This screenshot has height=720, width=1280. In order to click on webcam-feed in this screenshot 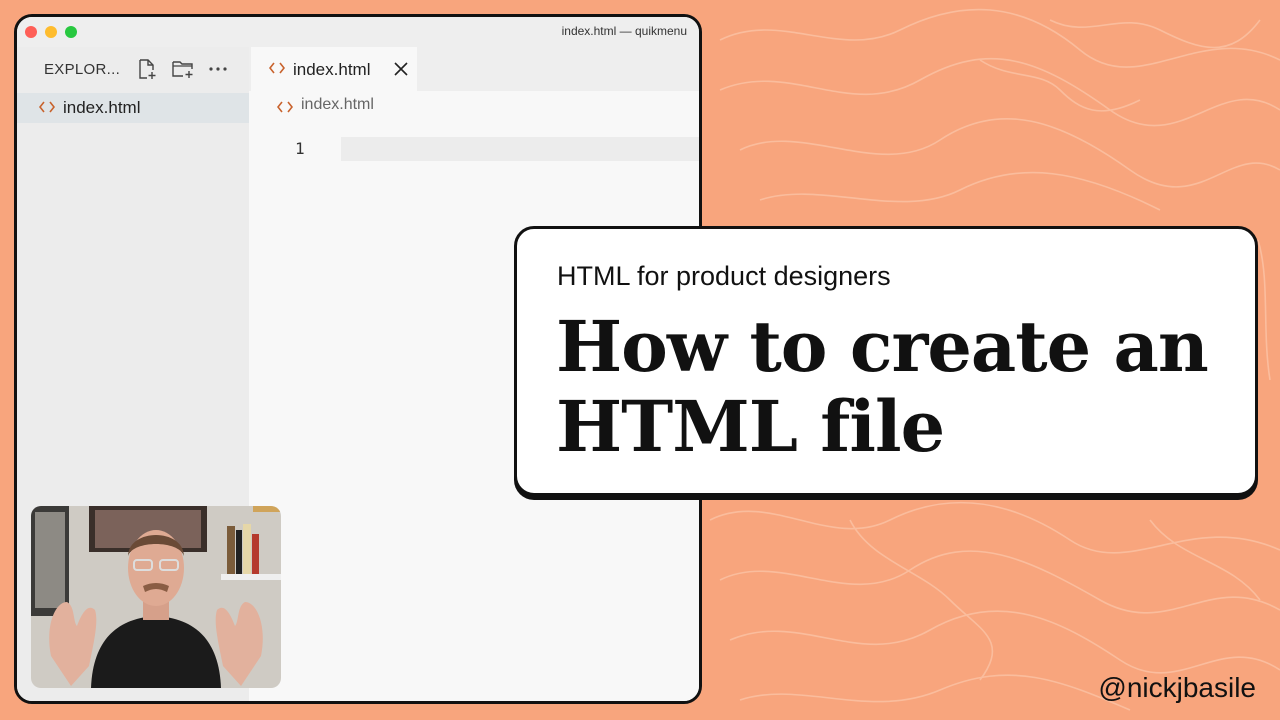, I will do `click(156, 597)`.